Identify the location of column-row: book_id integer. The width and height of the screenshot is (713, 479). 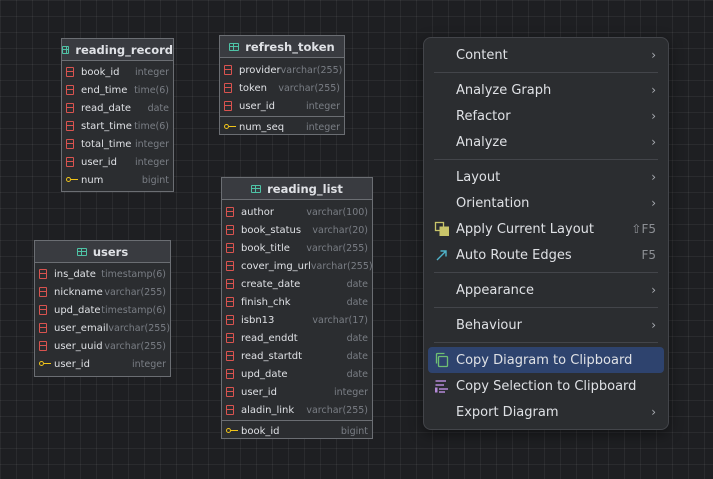
(117, 72).